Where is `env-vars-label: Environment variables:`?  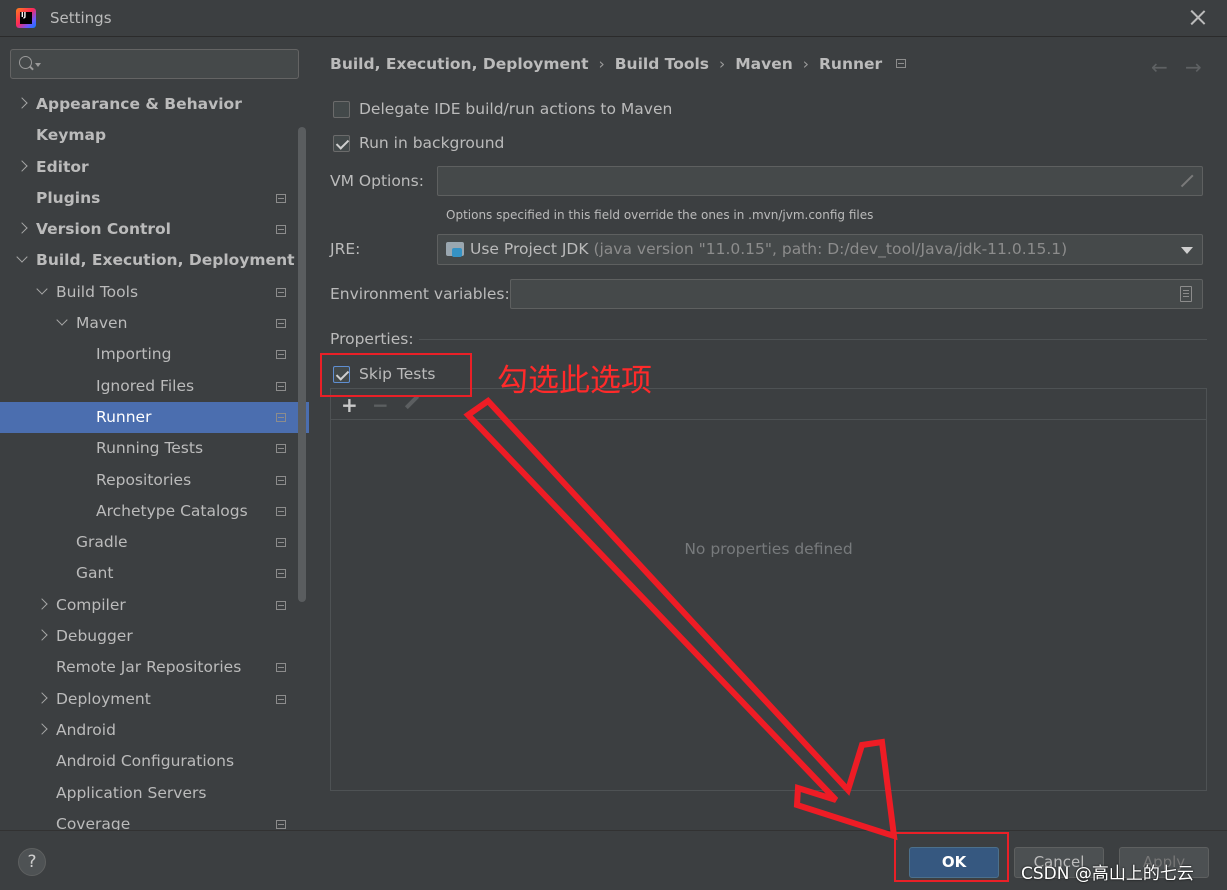
env-vars-label: Environment variables: is located at coordinates (420, 294).